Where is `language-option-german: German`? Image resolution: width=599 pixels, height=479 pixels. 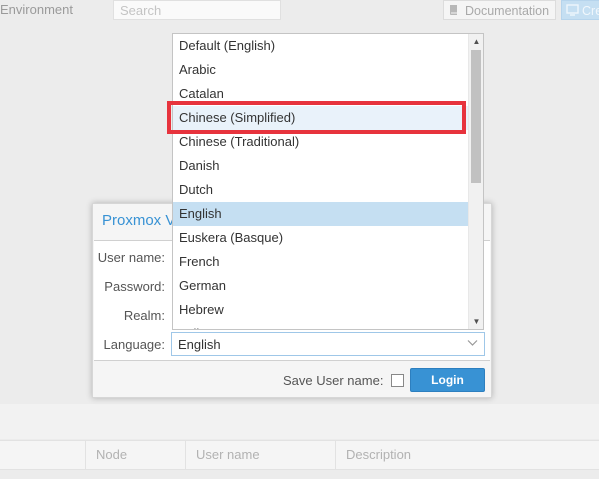
language-option-german: German is located at coordinates (320, 286).